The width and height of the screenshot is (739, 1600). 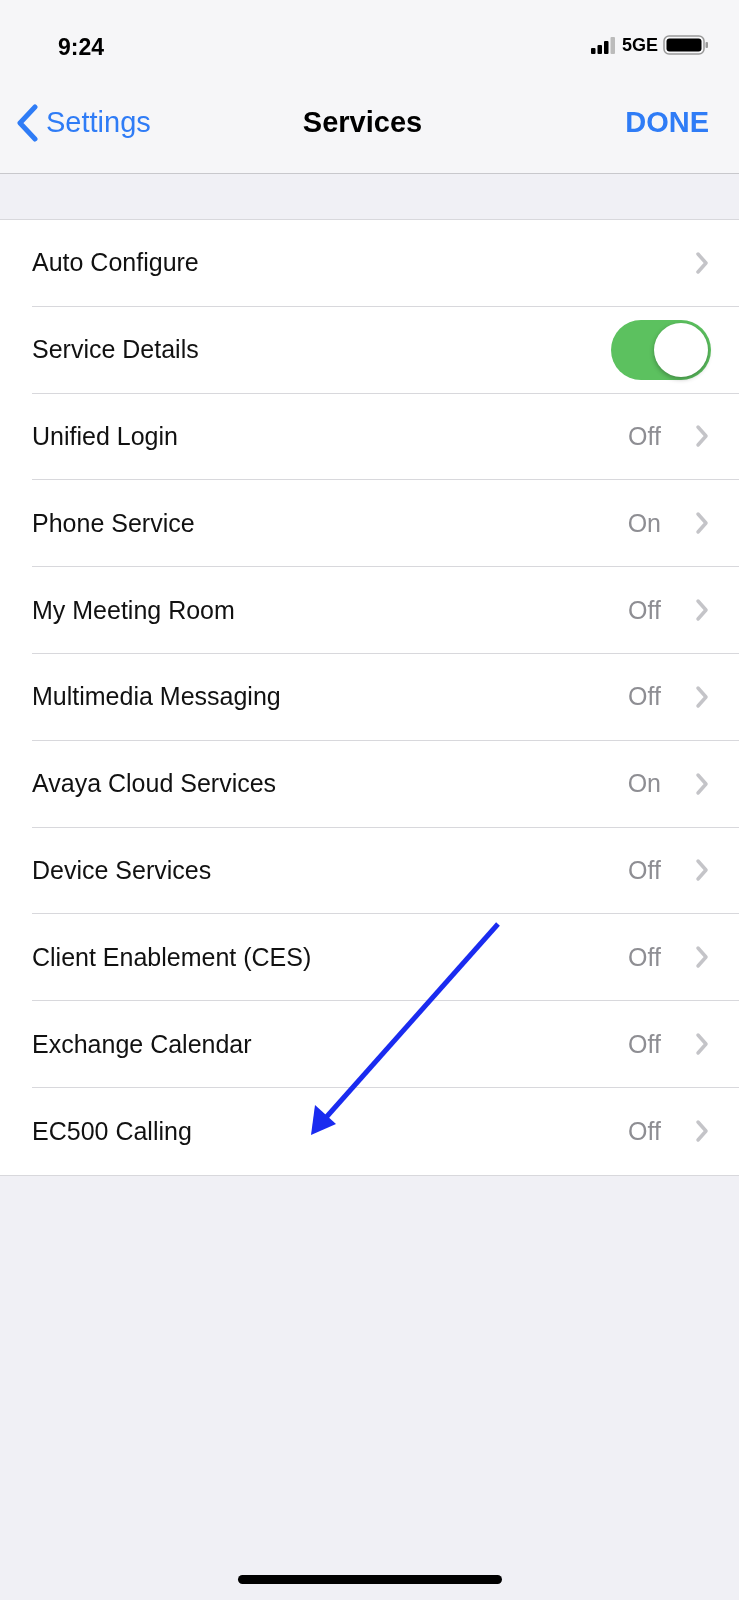 What do you see at coordinates (122, 870) in the screenshot?
I see `row-label: Device Services` at bounding box center [122, 870].